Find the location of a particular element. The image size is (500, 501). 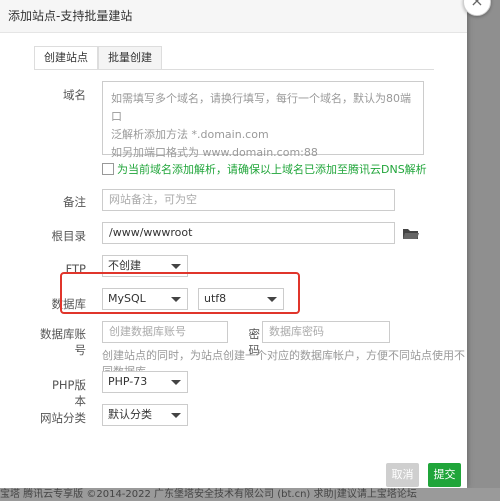

folder-icon is located at coordinates (411, 234).